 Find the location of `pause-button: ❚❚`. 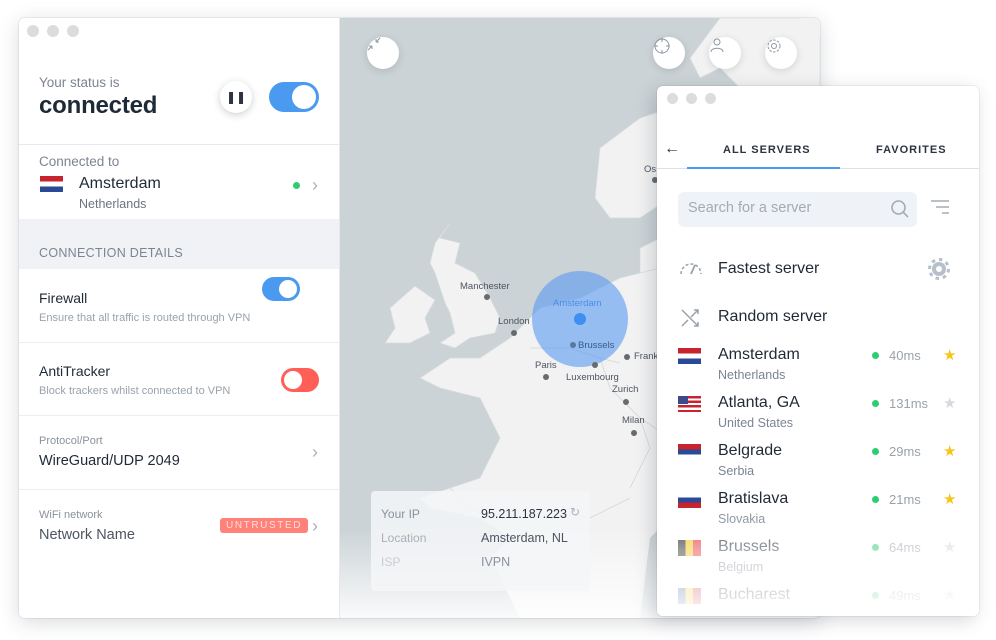

pause-button: ❚❚ is located at coordinates (236, 97).